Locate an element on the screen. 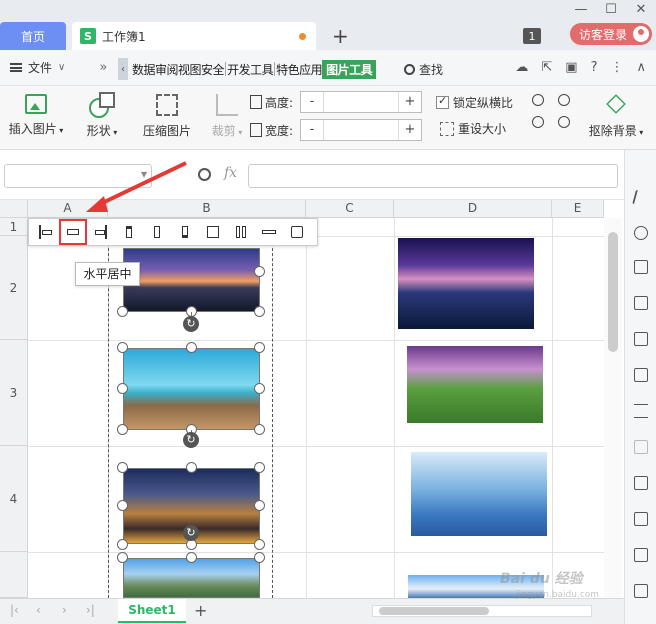 Image resolution: width=656 pixels, height=624 pixels. contrast-down-icon is located at coordinates (564, 122).